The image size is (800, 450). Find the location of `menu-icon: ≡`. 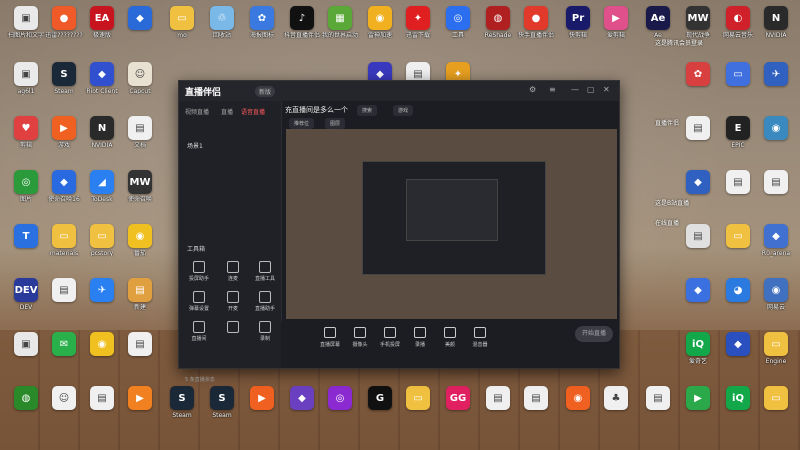

menu-icon: ≡ is located at coordinates (552, 89).